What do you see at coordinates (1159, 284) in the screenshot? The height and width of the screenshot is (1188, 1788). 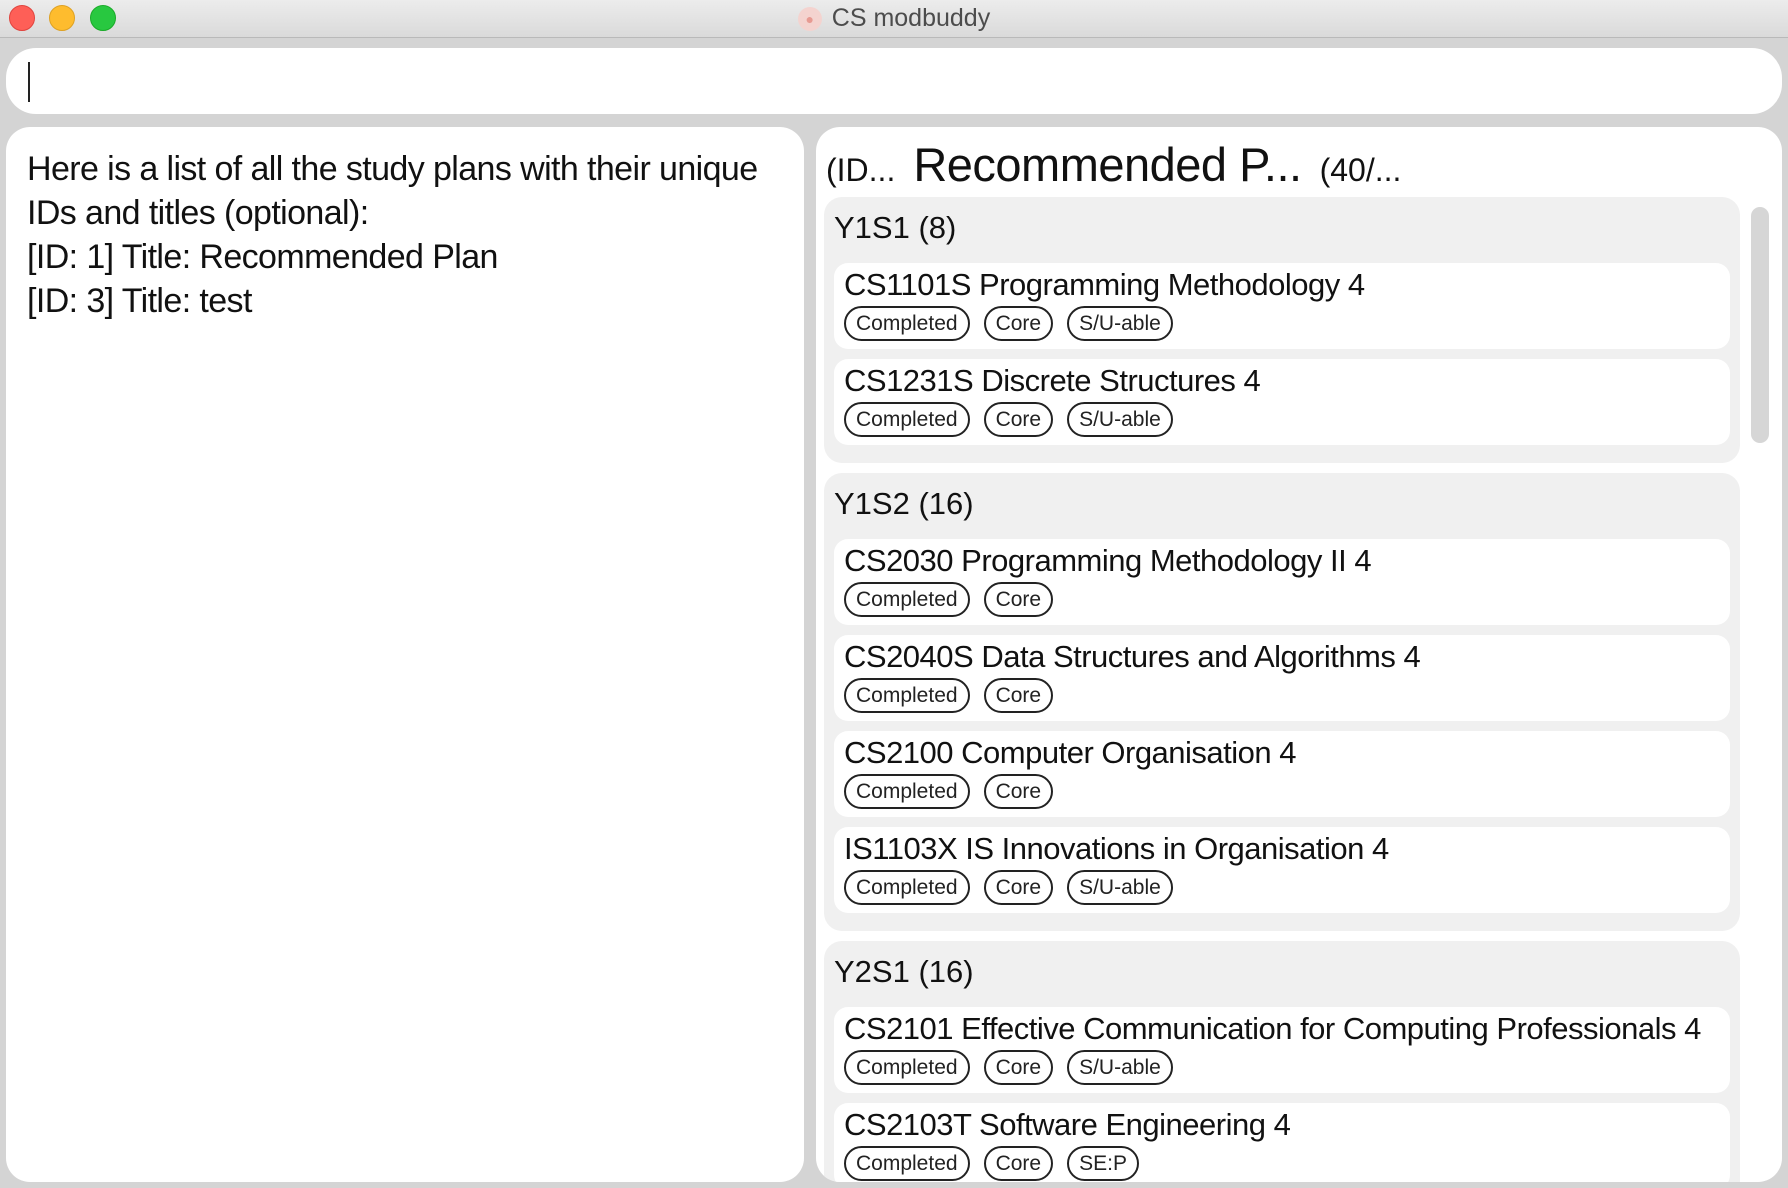 I see `module-title: Programming Methodology` at bounding box center [1159, 284].